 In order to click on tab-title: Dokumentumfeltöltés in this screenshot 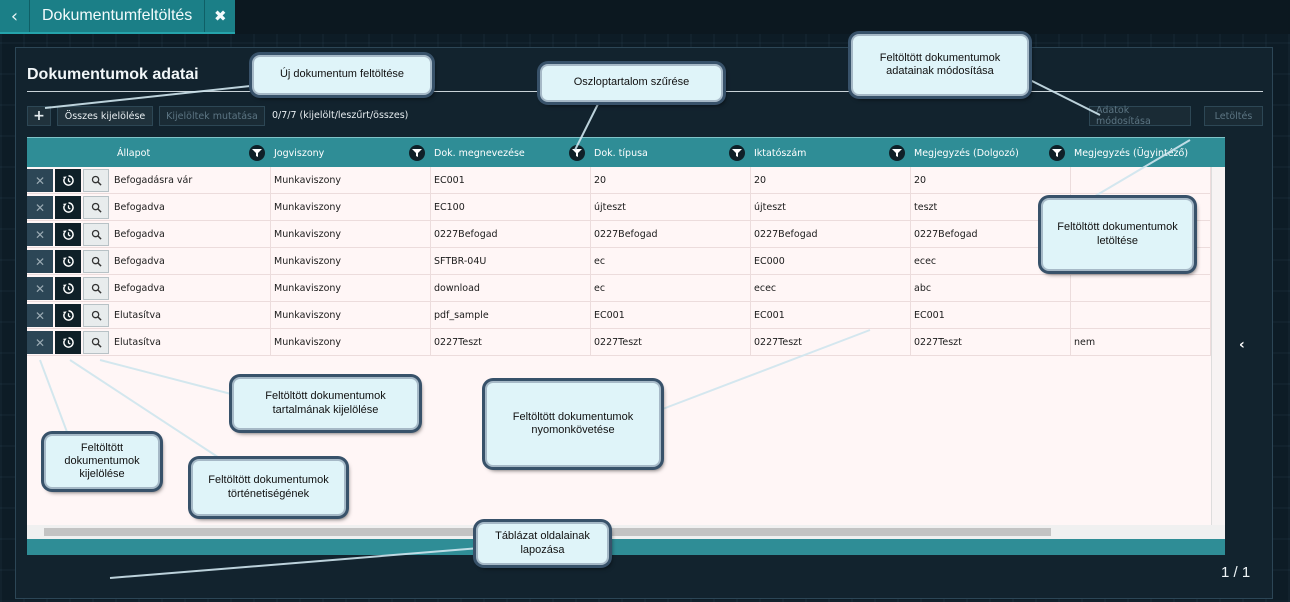, I will do `click(118, 16)`.